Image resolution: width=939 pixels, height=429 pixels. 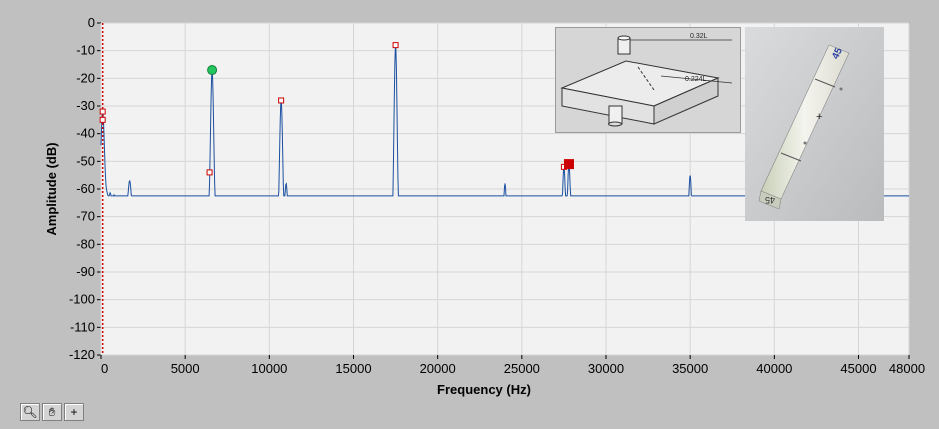 What do you see at coordinates (696, 79) in the screenshot?
I see `diagram-label-bottom: 0.224L` at bounding box center [696, 79].